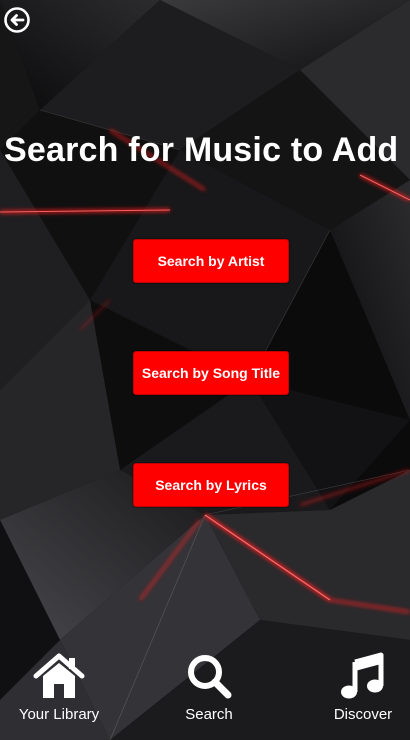 The image size is (410, 740). What do you see at coordinates (59, 675) in the screenshot?
I see `home-icon` at bounding box center [59, 675].